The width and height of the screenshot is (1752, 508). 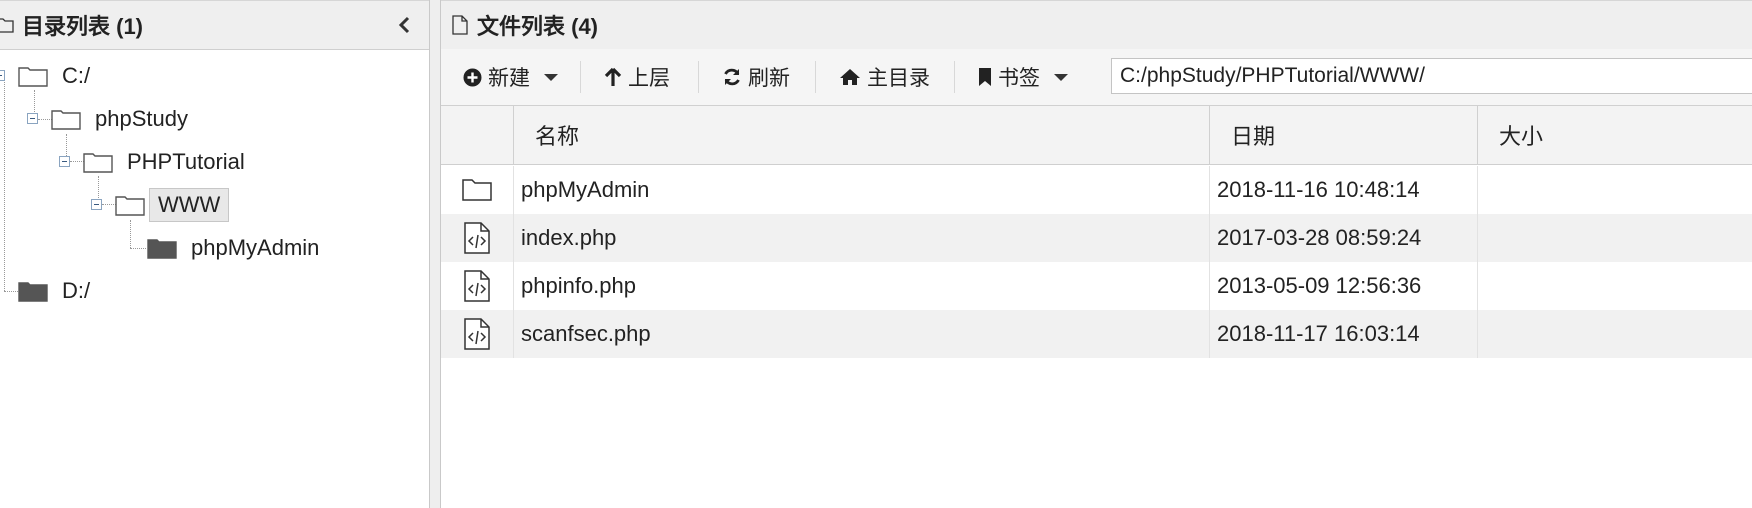 I want to click on refresh-icon, so click(x=732, y=77).